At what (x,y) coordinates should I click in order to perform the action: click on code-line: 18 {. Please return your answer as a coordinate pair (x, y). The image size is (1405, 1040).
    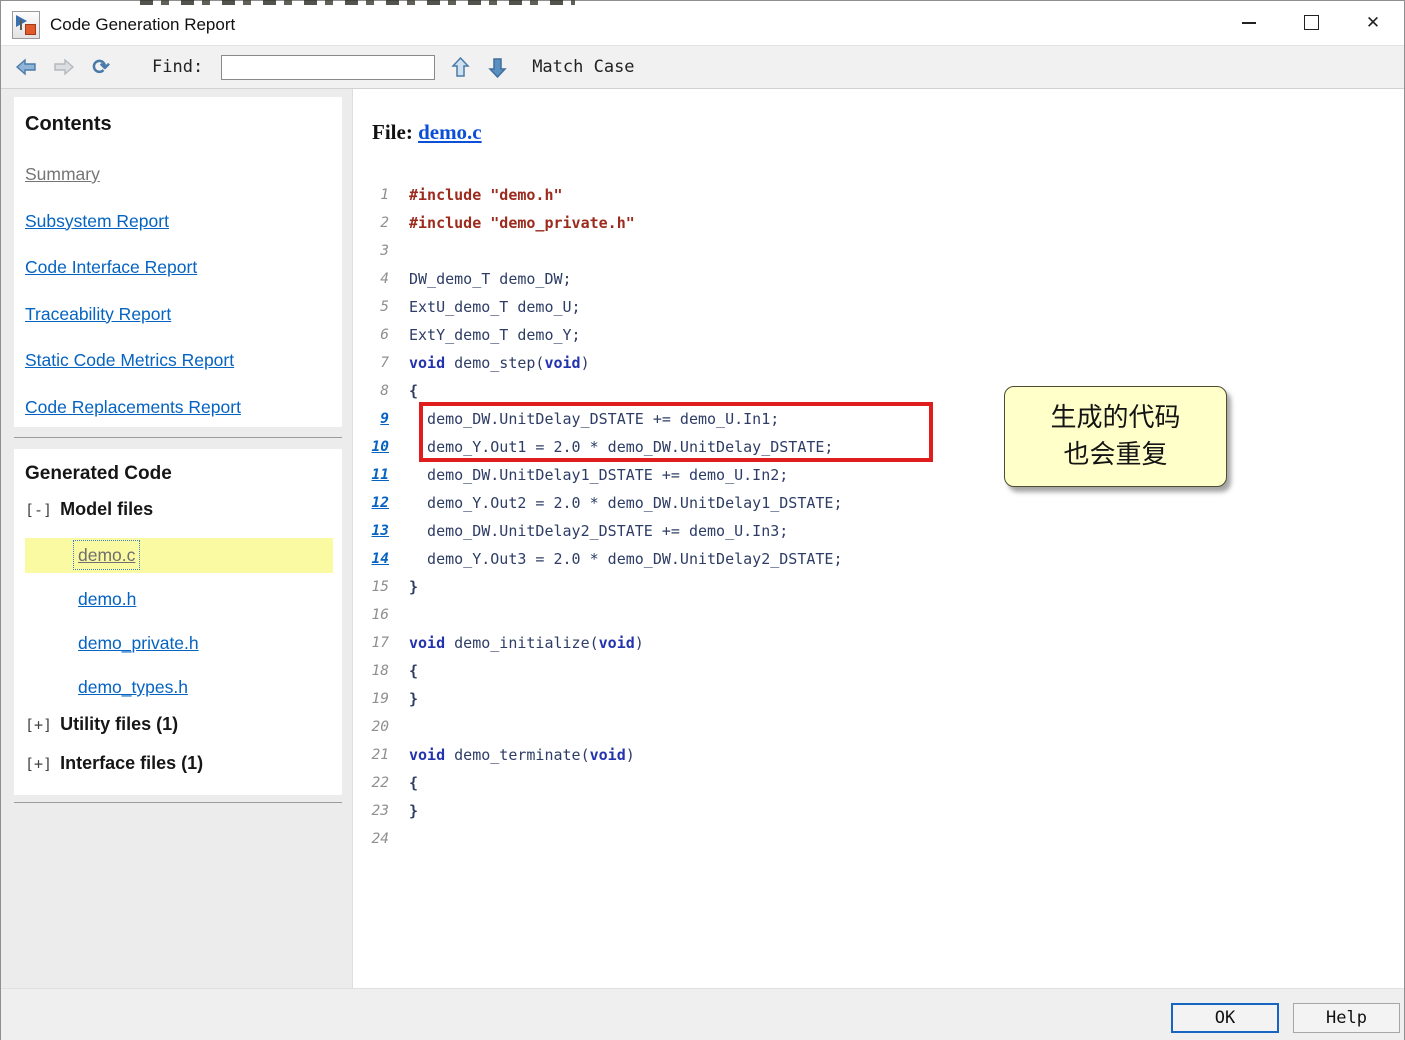
    Looking at the image, I should click on (873, 671).